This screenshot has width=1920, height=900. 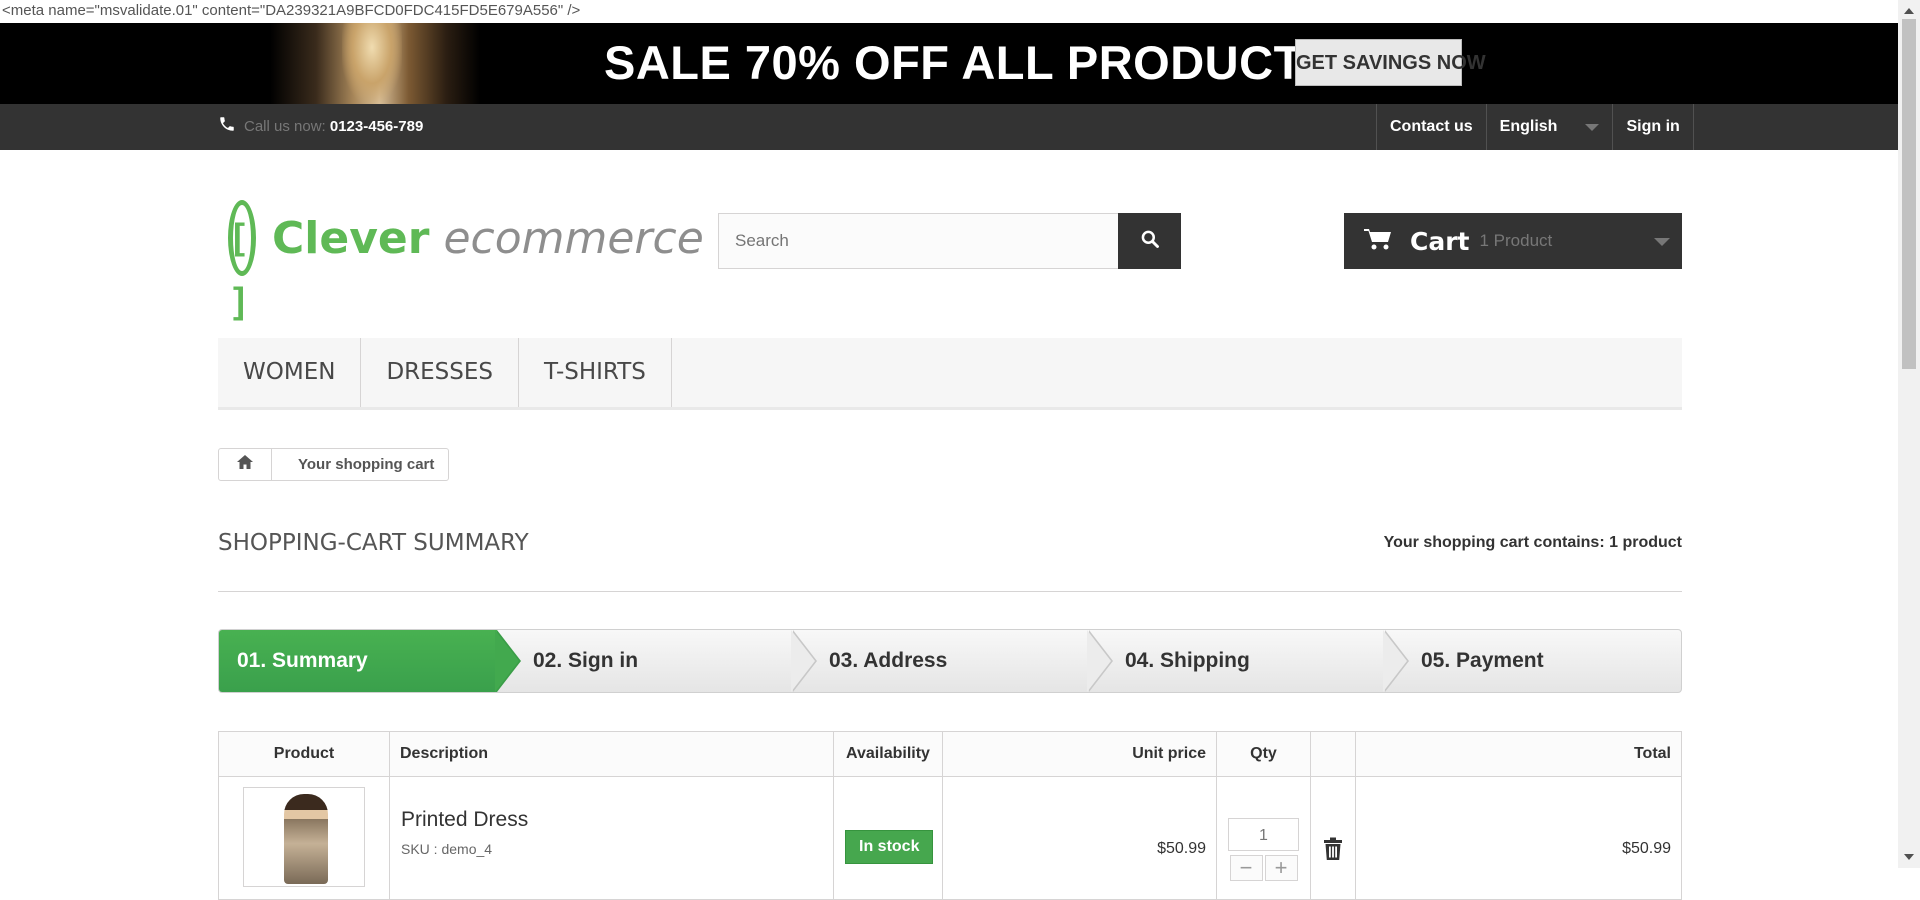 What do you see at coordinates (888, 660) in the screenshot?
I see `step-label: 03. Address` at bounding box center [888, 660].